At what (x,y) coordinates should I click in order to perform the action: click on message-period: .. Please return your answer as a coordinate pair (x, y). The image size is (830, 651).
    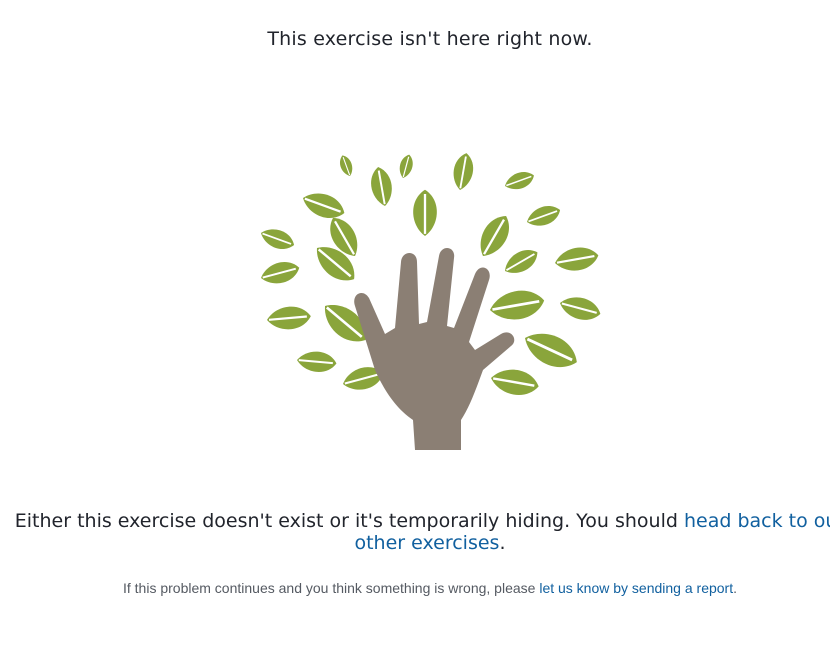
    Looking at the image, I should click on (502, 543).